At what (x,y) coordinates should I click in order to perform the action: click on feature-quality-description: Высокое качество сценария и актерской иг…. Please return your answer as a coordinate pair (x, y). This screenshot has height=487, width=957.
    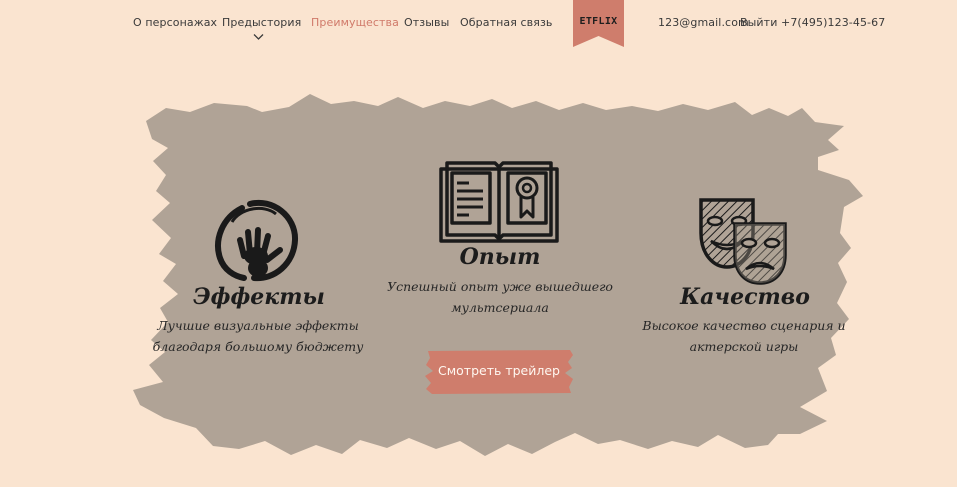
    Looking at the image, I should click on (744, 336).